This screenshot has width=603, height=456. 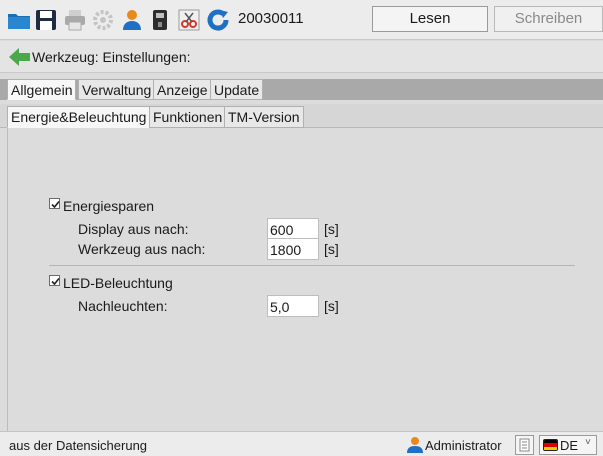 I want to click on tab-verwaltung: Verwaltung, so click(x=117, y=89).